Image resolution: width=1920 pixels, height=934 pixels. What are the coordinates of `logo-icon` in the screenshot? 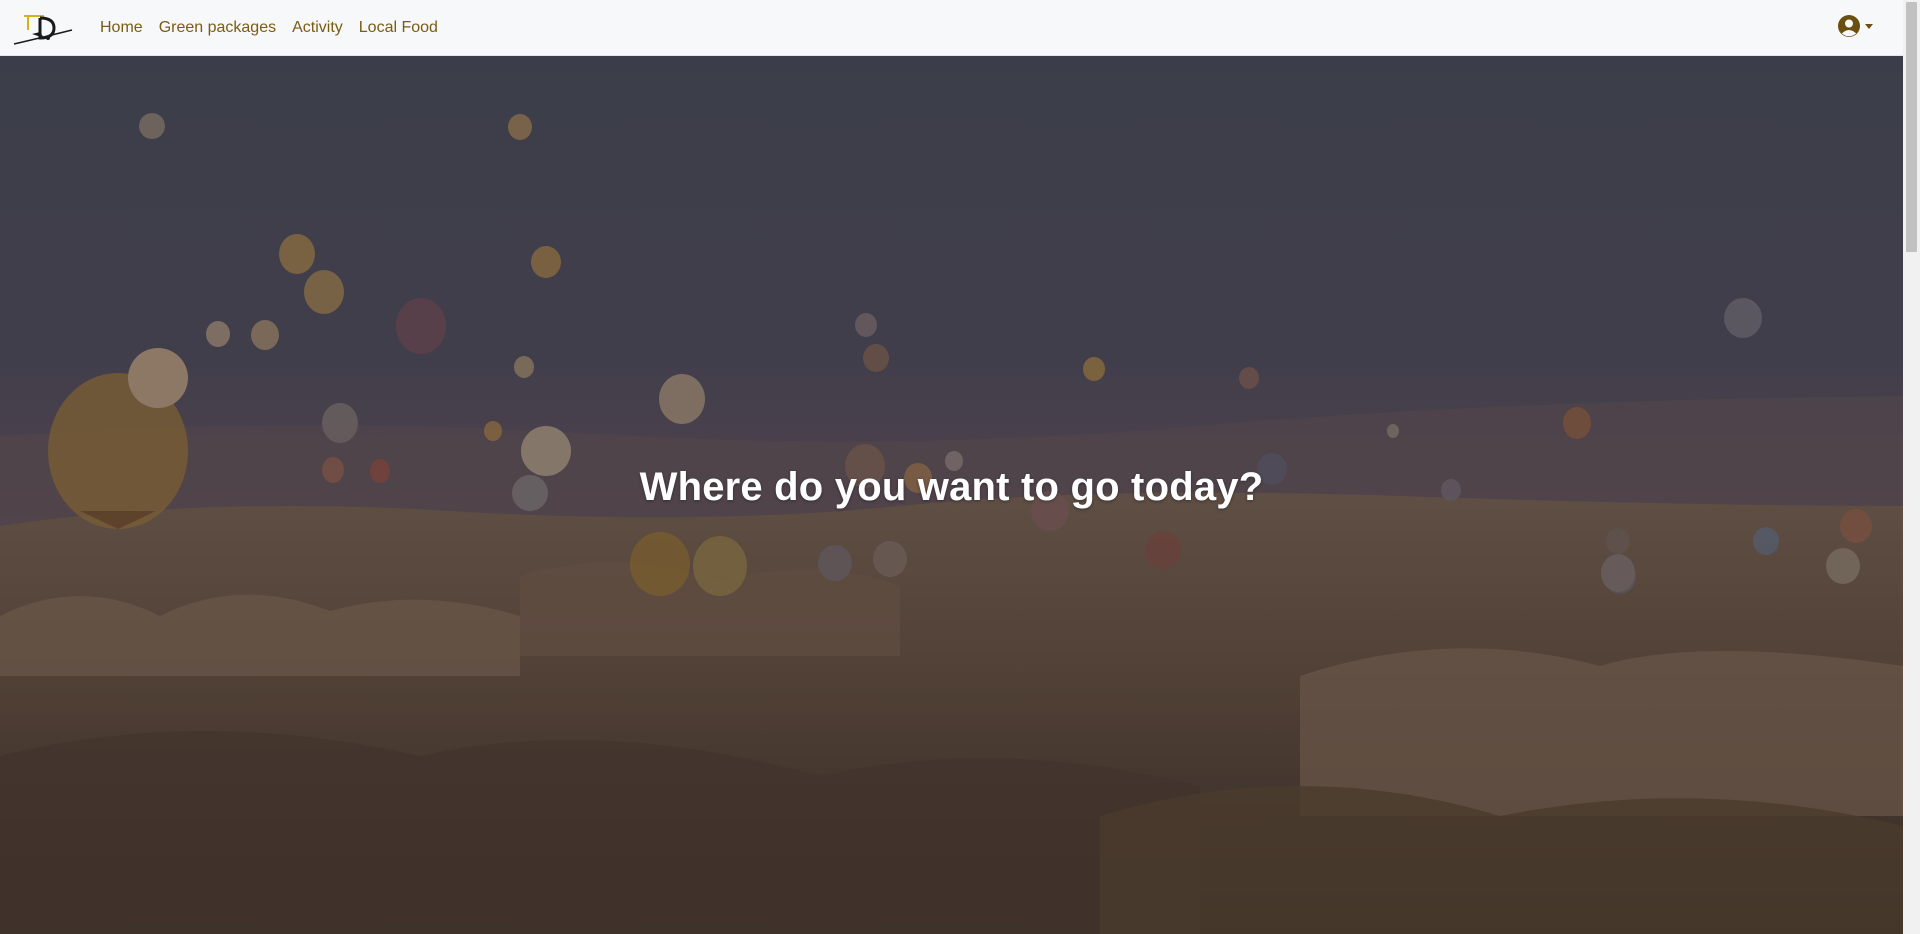 It's located at (43, 29).